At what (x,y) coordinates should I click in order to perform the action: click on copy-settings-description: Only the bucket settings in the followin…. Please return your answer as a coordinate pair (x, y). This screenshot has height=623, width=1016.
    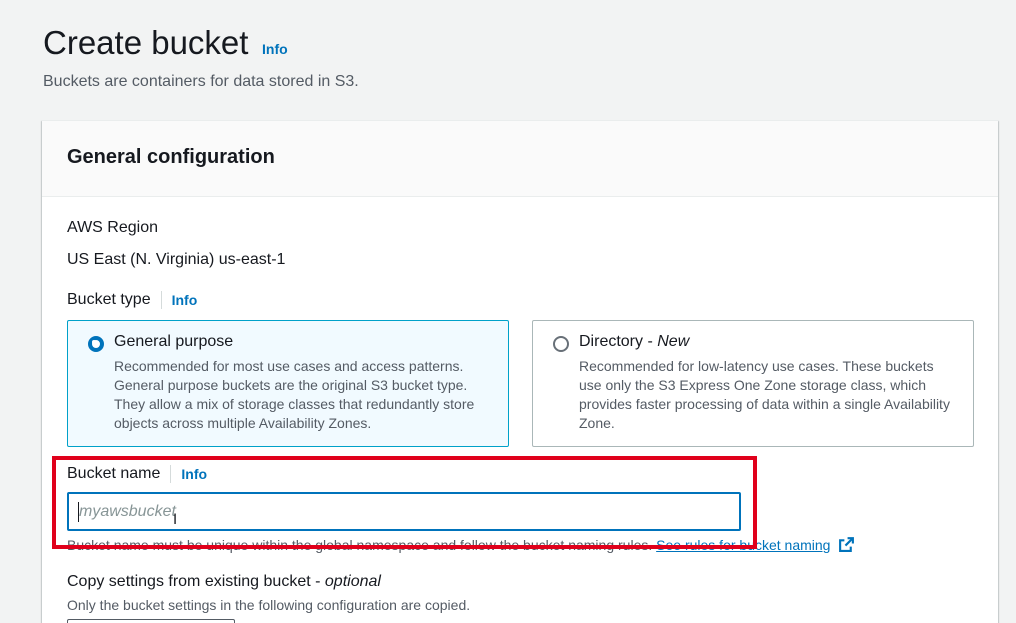
    Looking at the image, I should click on (269, 605).